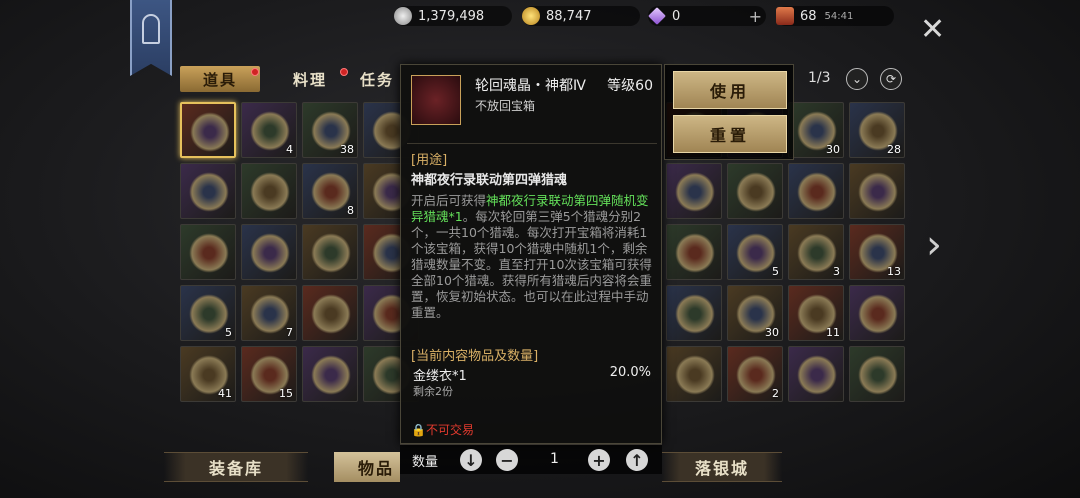 The width and height of the screenshot is (1080, 498). I want to click on inventory-slot: 4, so click(269, 130).